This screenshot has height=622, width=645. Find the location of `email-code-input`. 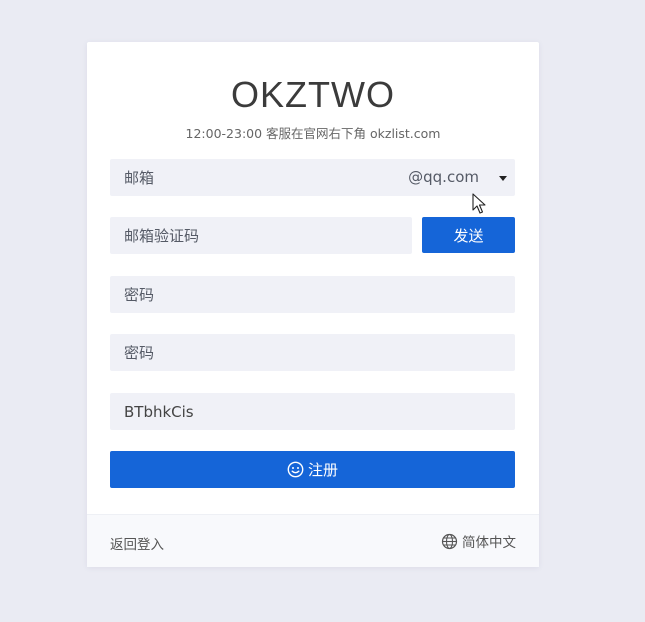

email-code-input is located at coordinates (268, 235).